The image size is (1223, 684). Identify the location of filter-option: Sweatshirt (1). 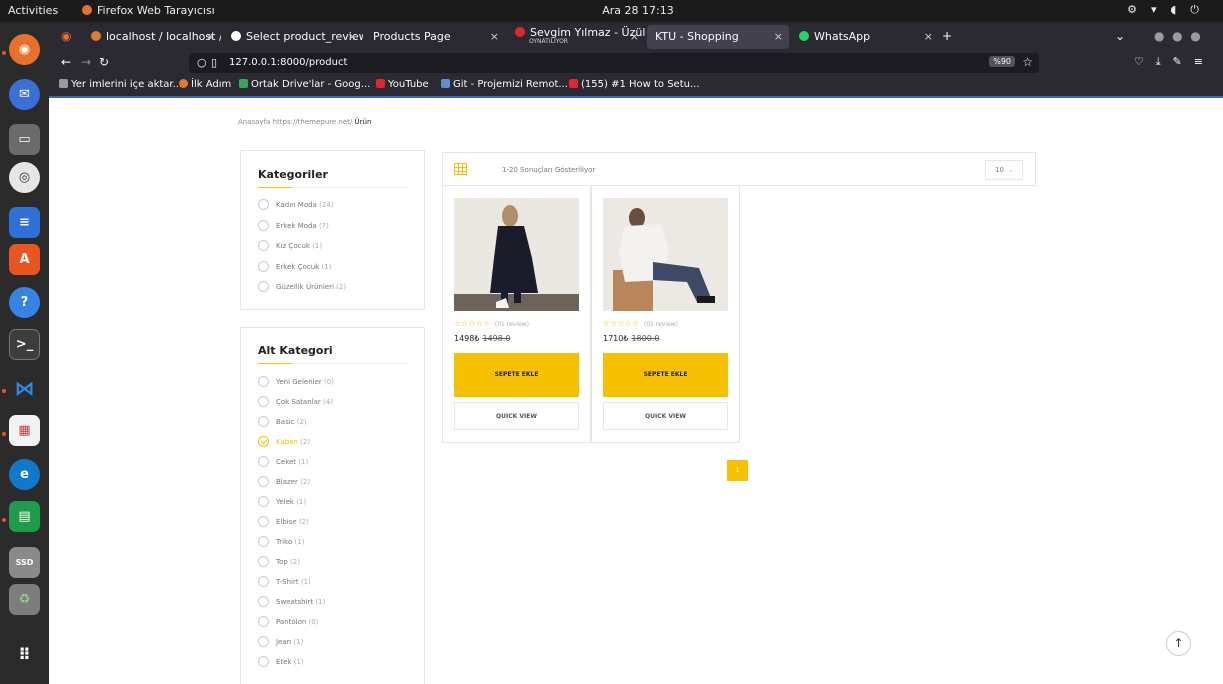
(291, 601).